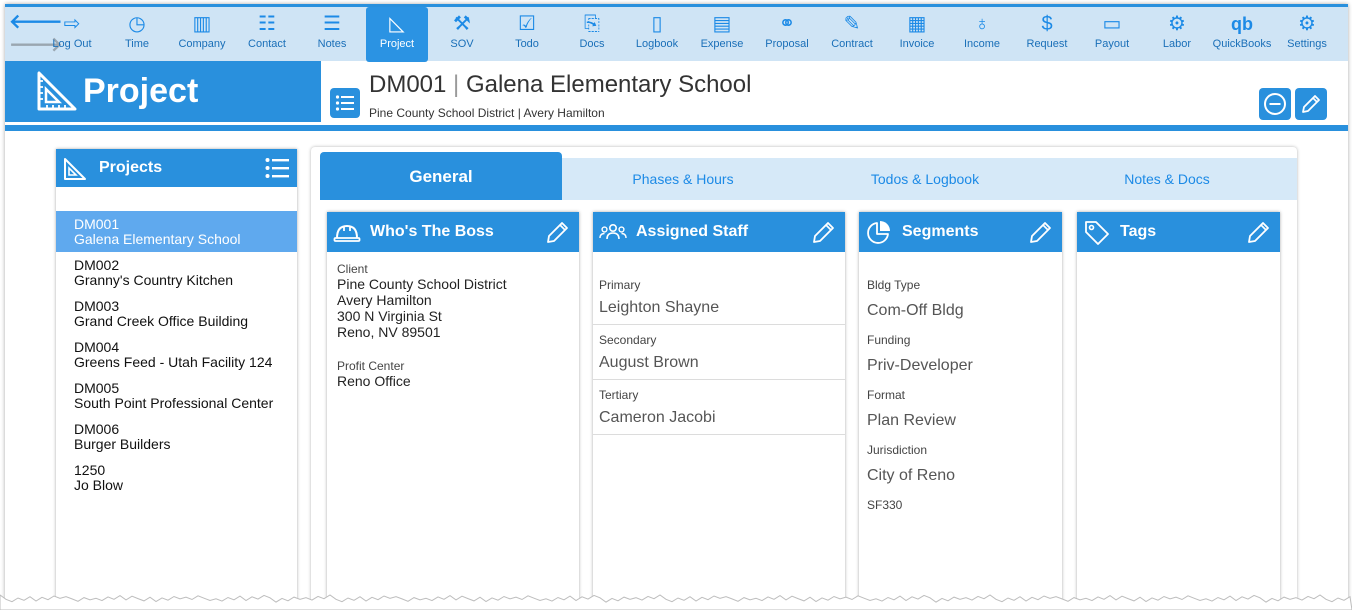 The image size is (1352, 610). Describe the element at coordinates (527, 35) in the screenshot. I see `toolbar-todo-button: ☑ Todo` at that location.